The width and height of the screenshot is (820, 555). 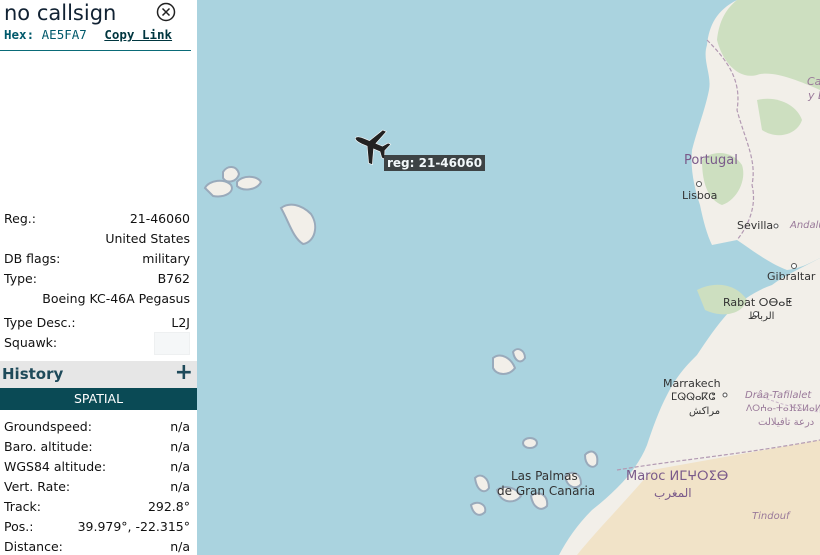 I want to click on hex-value: AE5FA7, so click(x=64, y=34).